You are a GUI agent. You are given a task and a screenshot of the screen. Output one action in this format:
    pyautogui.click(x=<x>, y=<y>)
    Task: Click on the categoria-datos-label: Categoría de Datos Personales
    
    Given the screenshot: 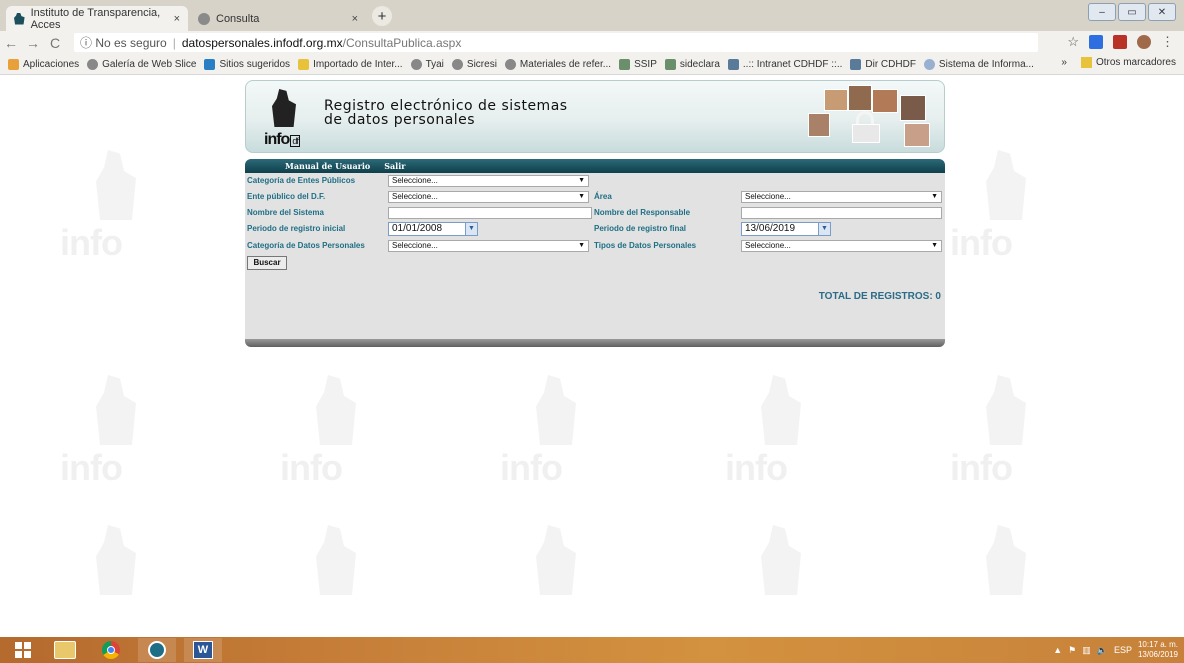 What is the action you would take?
    pyautogui.click(x=306, y=245)
    